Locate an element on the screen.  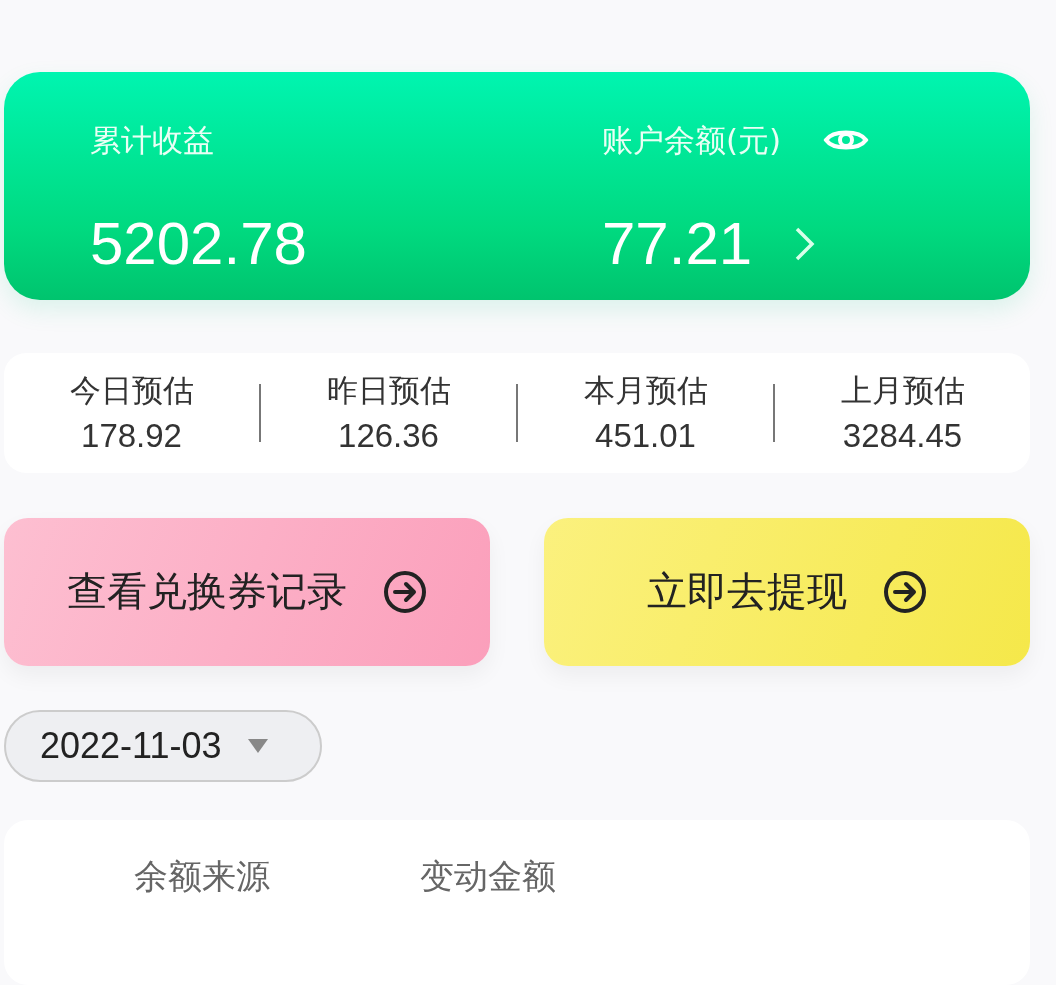
total-earnings-value: 5202.78 is located at coordinates (199, 244).